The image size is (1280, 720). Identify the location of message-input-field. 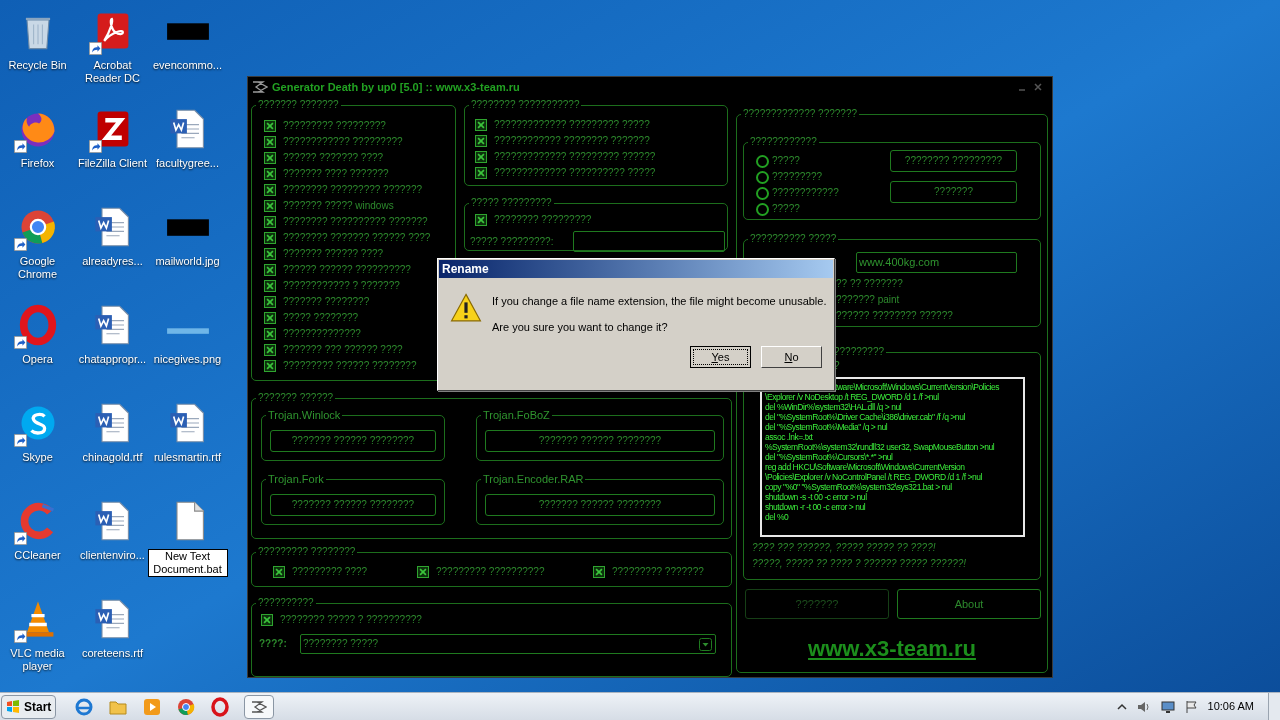
(649, 241).